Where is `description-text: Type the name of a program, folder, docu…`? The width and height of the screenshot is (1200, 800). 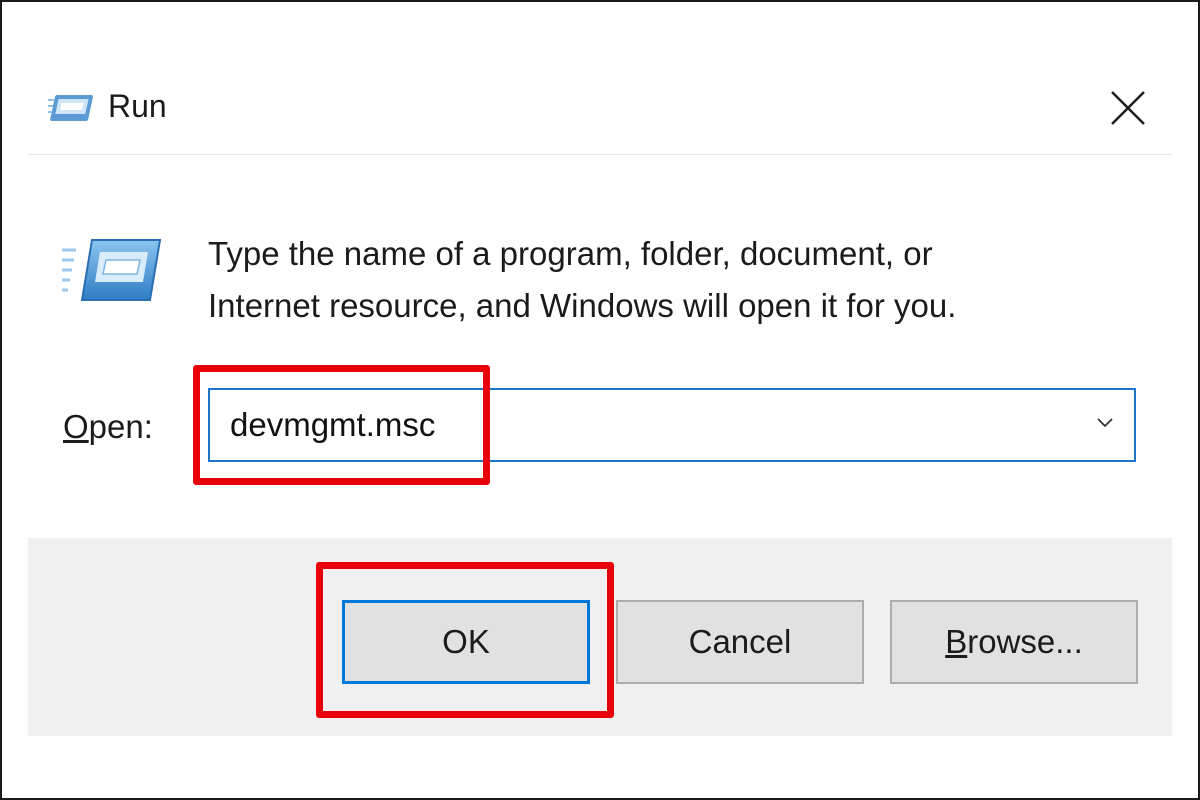
description-text: Type the name of a program, folder, docu… is located at coordinates (658, 280).